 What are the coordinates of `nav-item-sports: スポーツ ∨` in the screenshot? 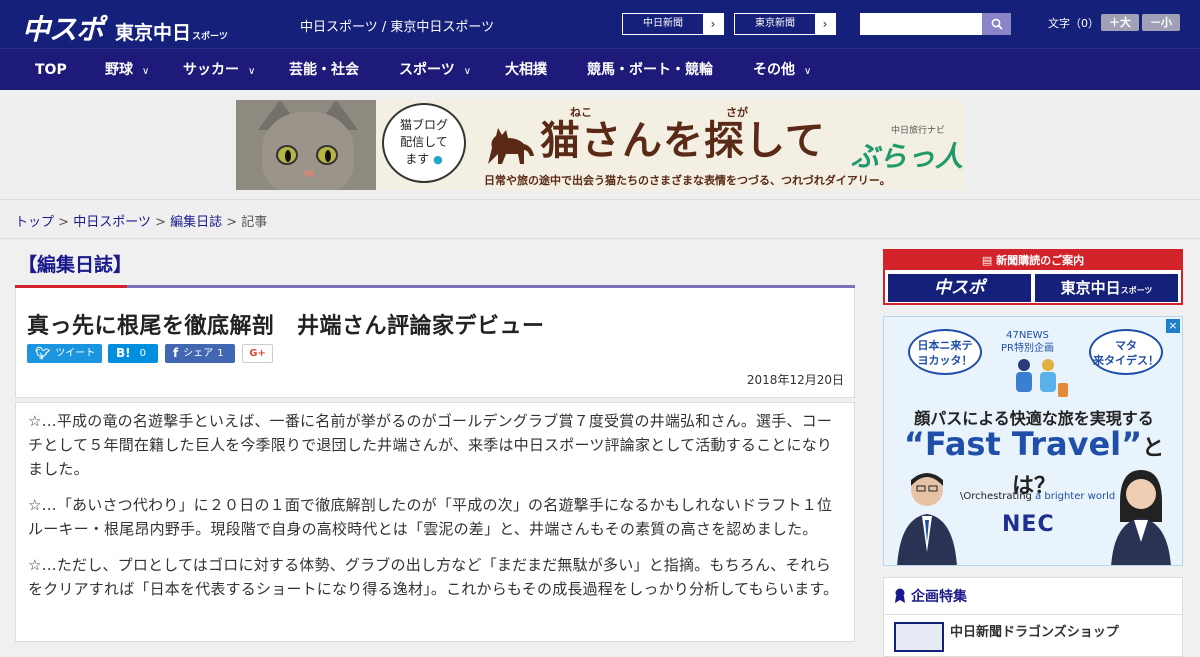 It's located at (435, 70).